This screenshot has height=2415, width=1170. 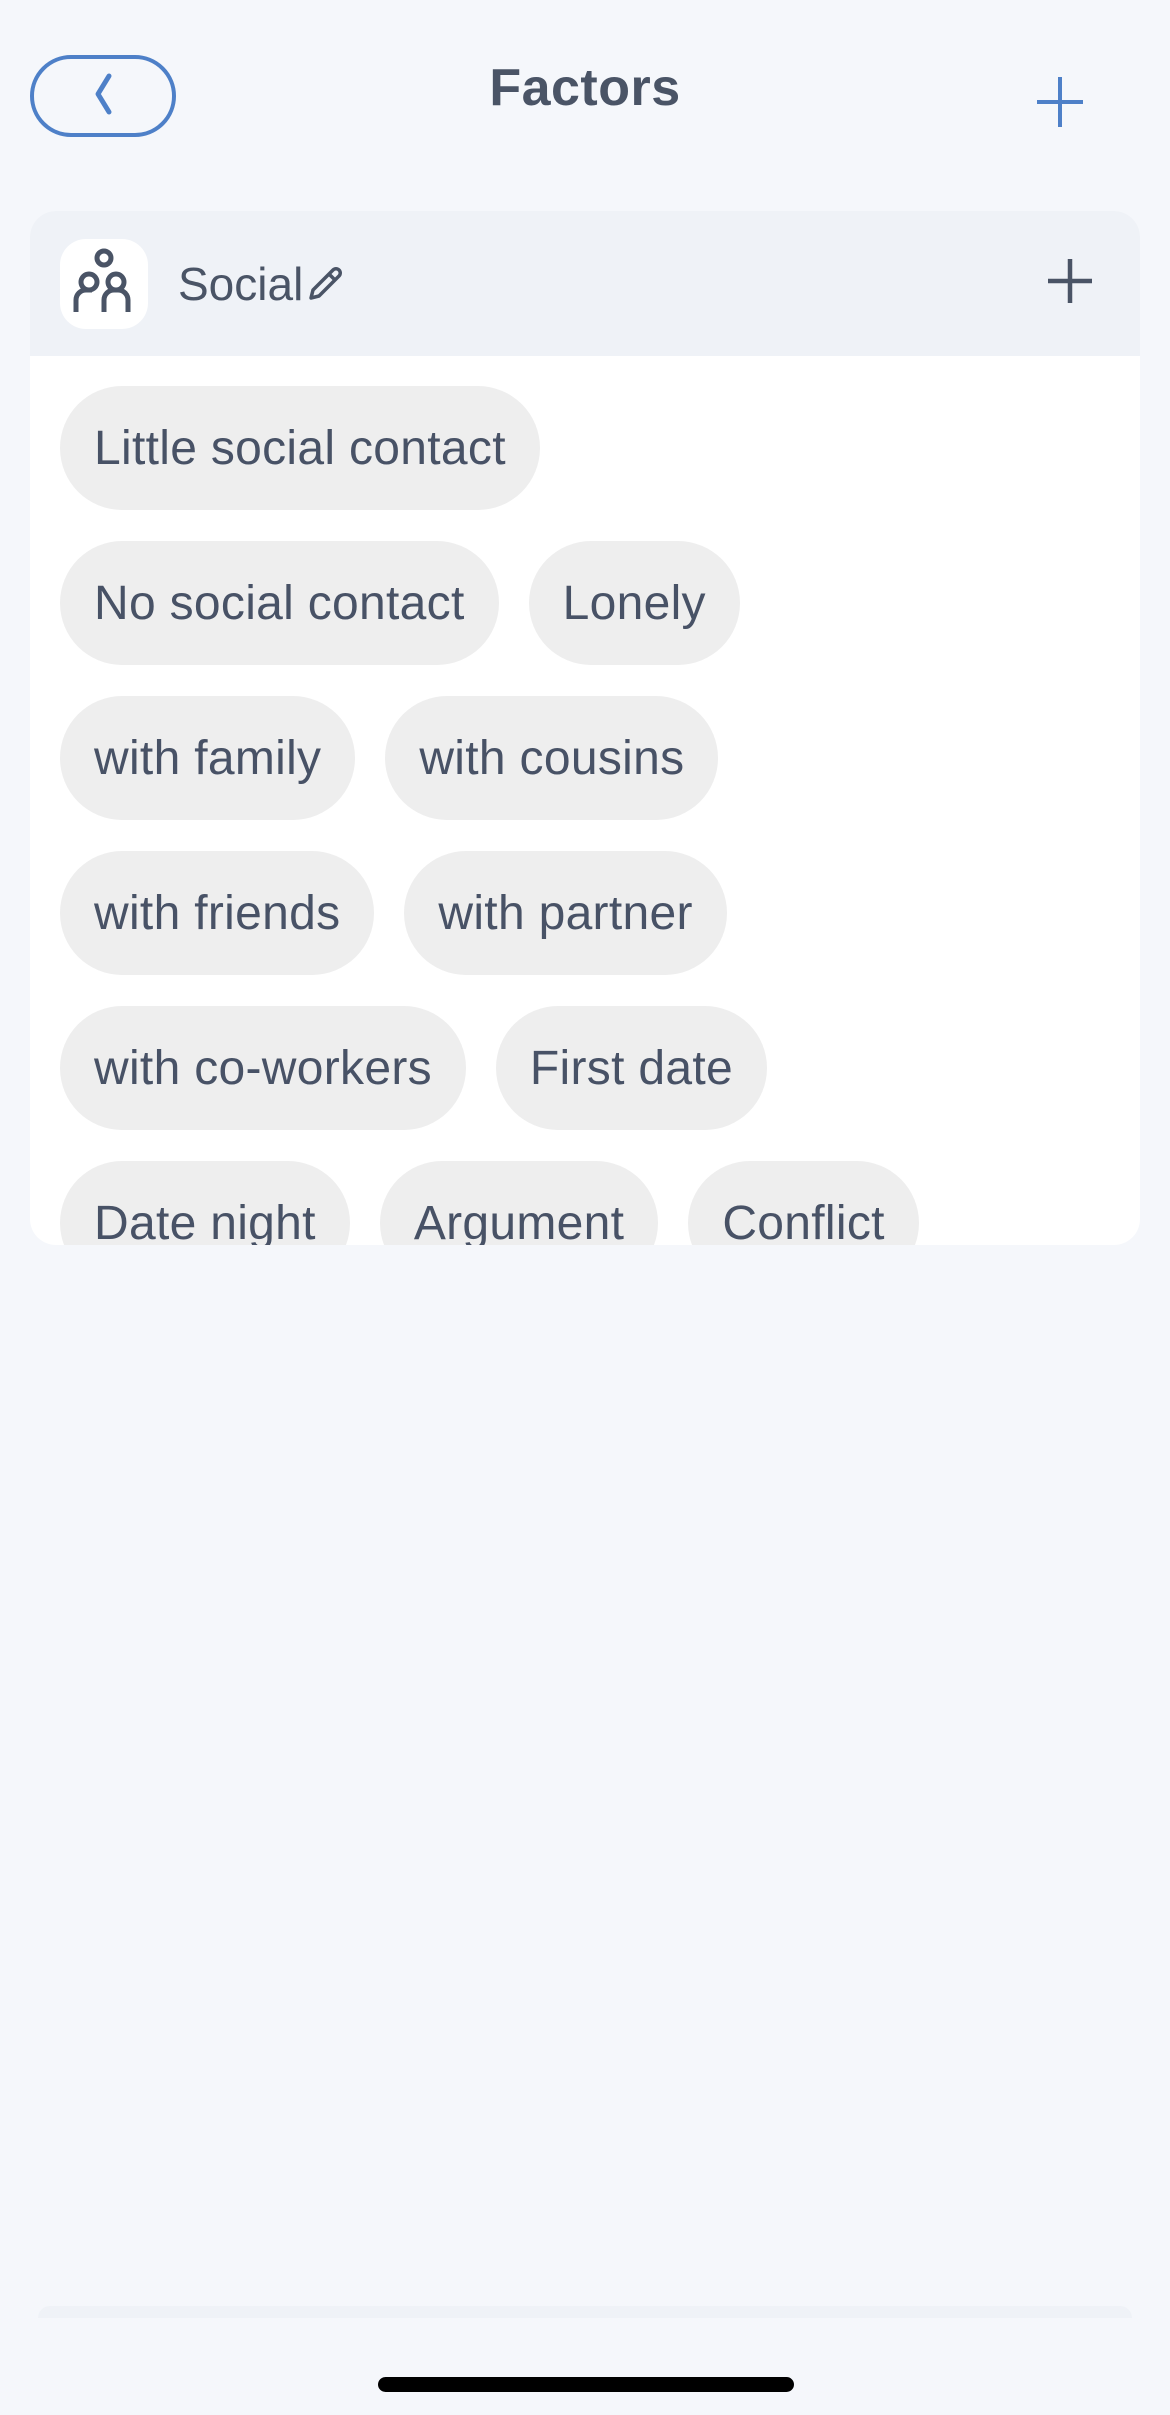 I want to click on factor-chip: Lonely, so click(x=634, y=603).